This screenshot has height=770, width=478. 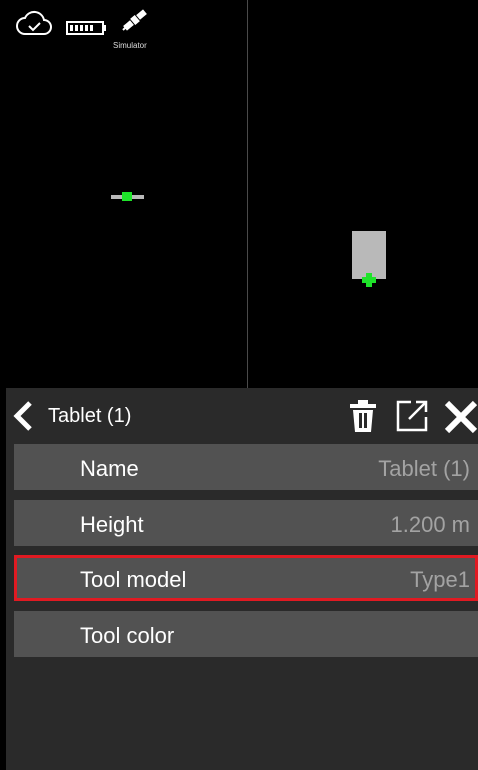 I want to click on battery-icon, so click(x=86, y=28).